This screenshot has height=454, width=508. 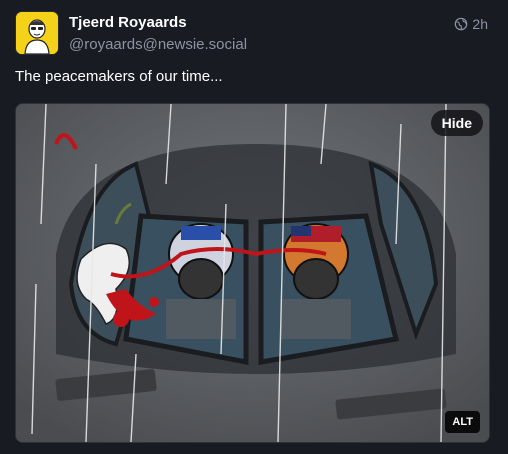 What do you see at coordinates (456, 123) in the screenshot?
I see `hide-media-button: Hide` at bounding box center [456, 123].